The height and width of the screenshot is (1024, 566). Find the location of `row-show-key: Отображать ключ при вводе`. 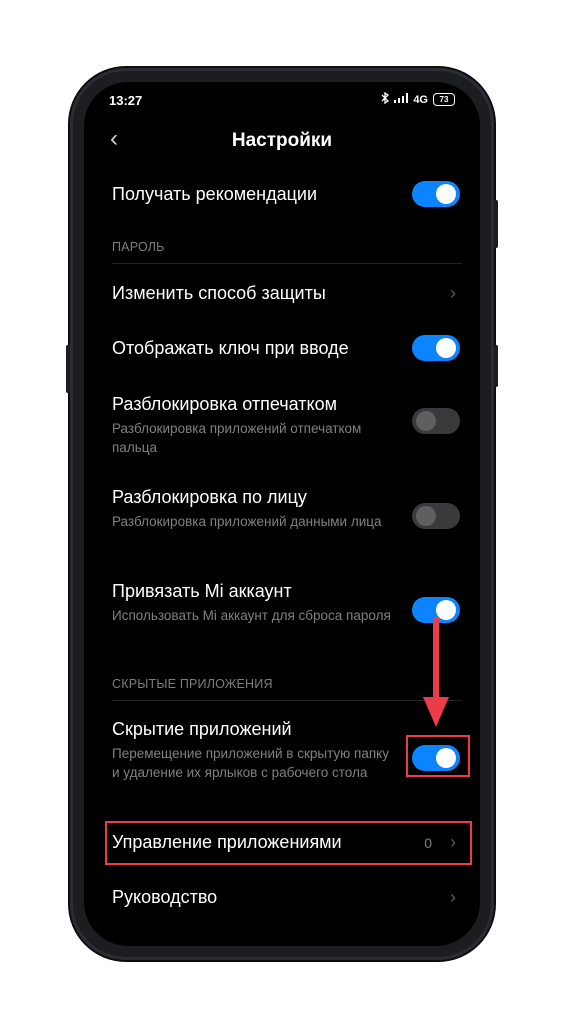

row-show-key: Отображать ключ при вводе is located at coordinates (286, 348).